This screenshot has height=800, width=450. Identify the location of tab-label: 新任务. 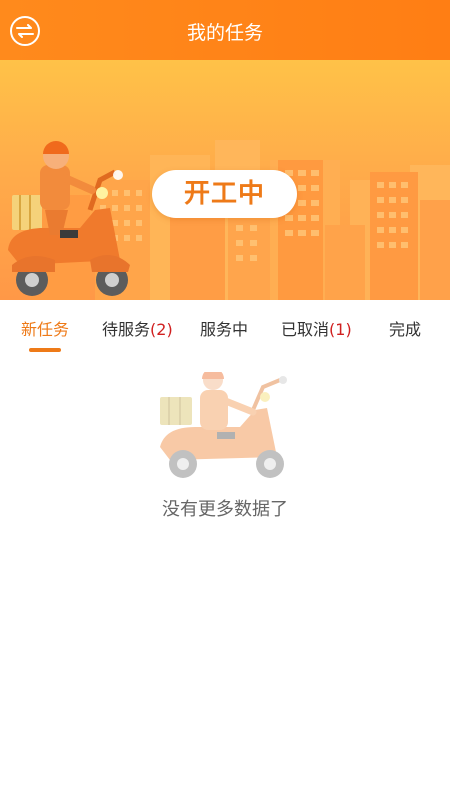
(45, 329).